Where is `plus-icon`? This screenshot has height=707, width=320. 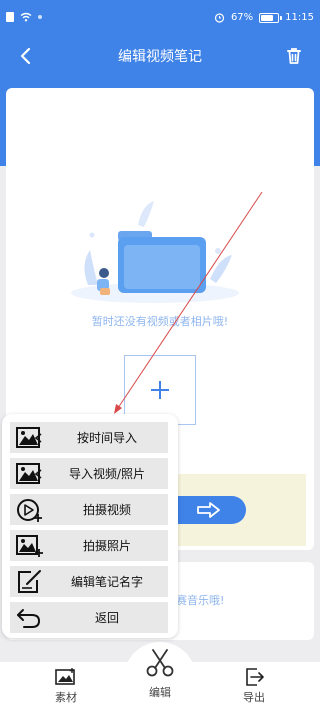 plus-icon is located at coordinates (160, 390).